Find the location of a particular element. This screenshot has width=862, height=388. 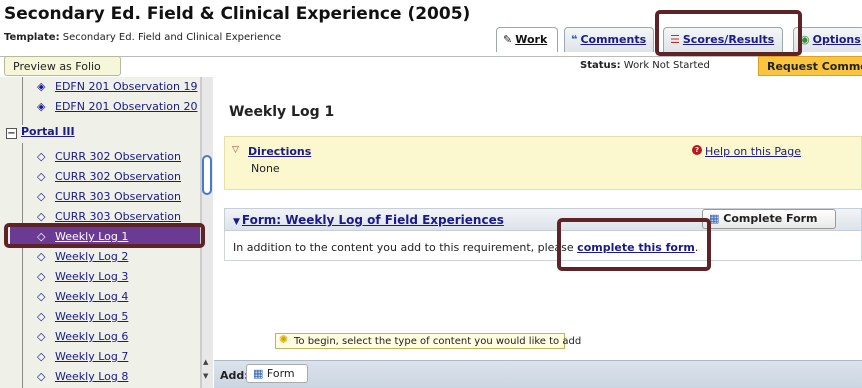

status-label: Status: is located at coordinates (600, 65).